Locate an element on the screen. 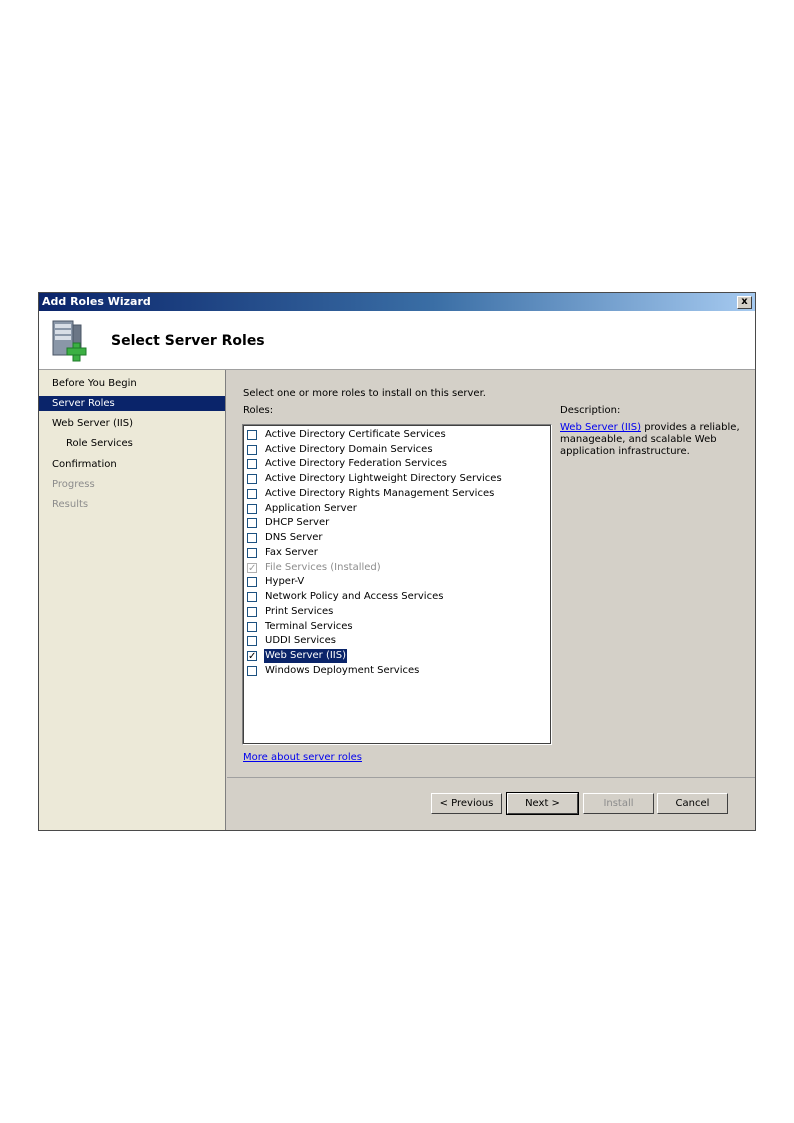  role-item: Fax Server is located at coordinates (283, 553).